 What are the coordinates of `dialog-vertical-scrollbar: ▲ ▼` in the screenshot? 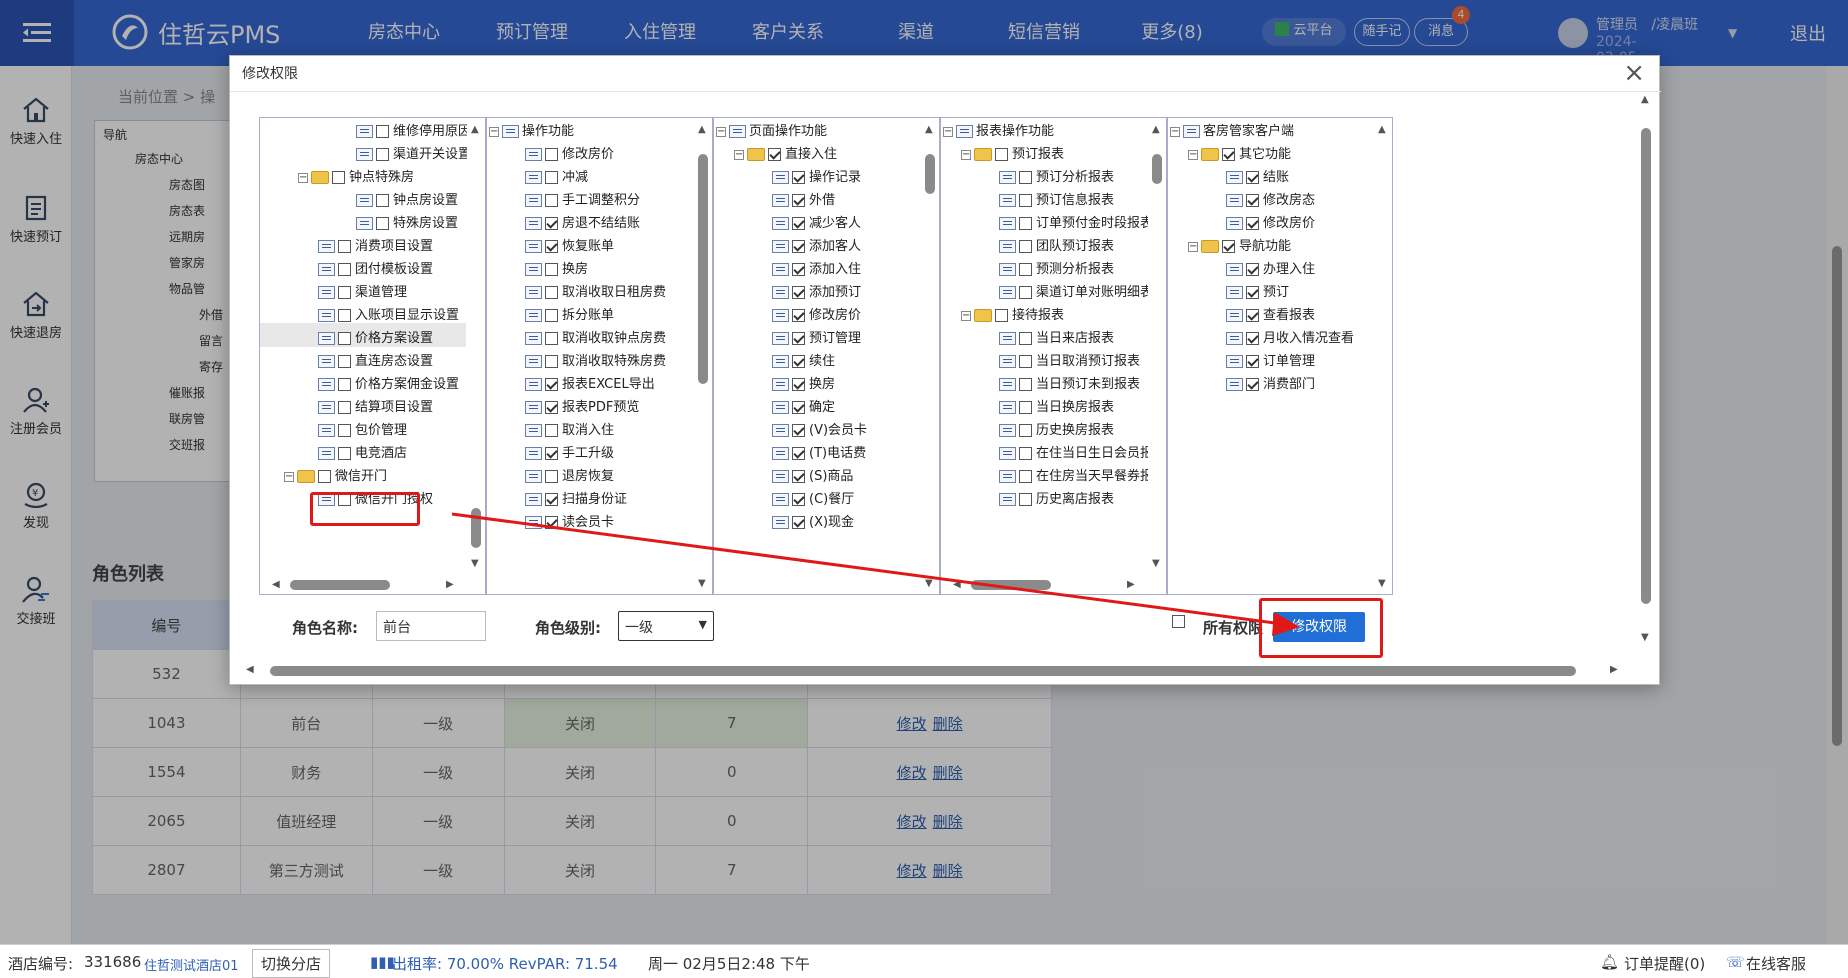 It's located at (1646, 372).